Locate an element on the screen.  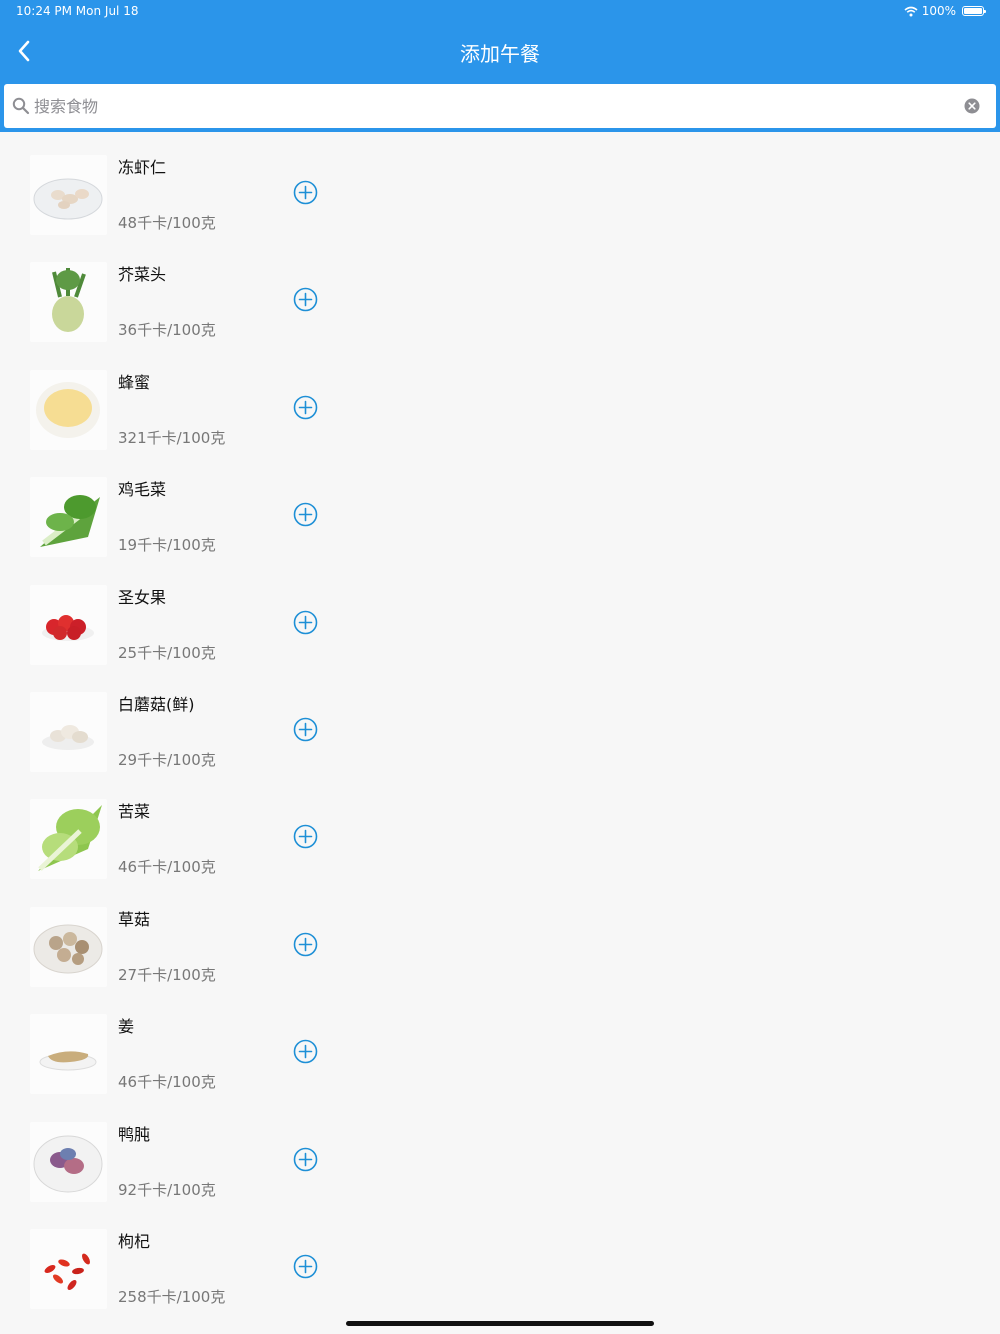
food-name: 鸭肫 is located at coordinates (134, 1134).